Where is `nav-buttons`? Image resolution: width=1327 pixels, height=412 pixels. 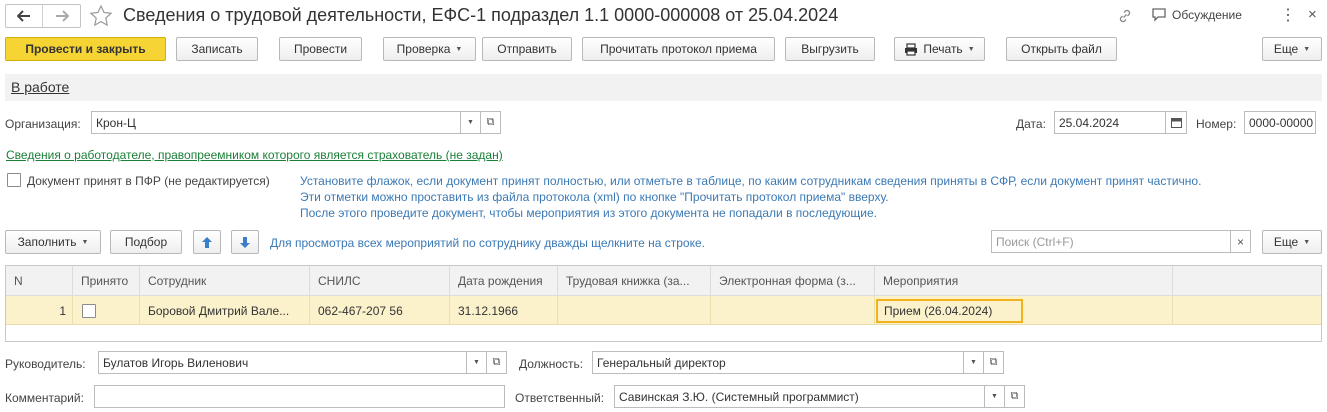 nav-buttons is located at coordinates (43, 16).